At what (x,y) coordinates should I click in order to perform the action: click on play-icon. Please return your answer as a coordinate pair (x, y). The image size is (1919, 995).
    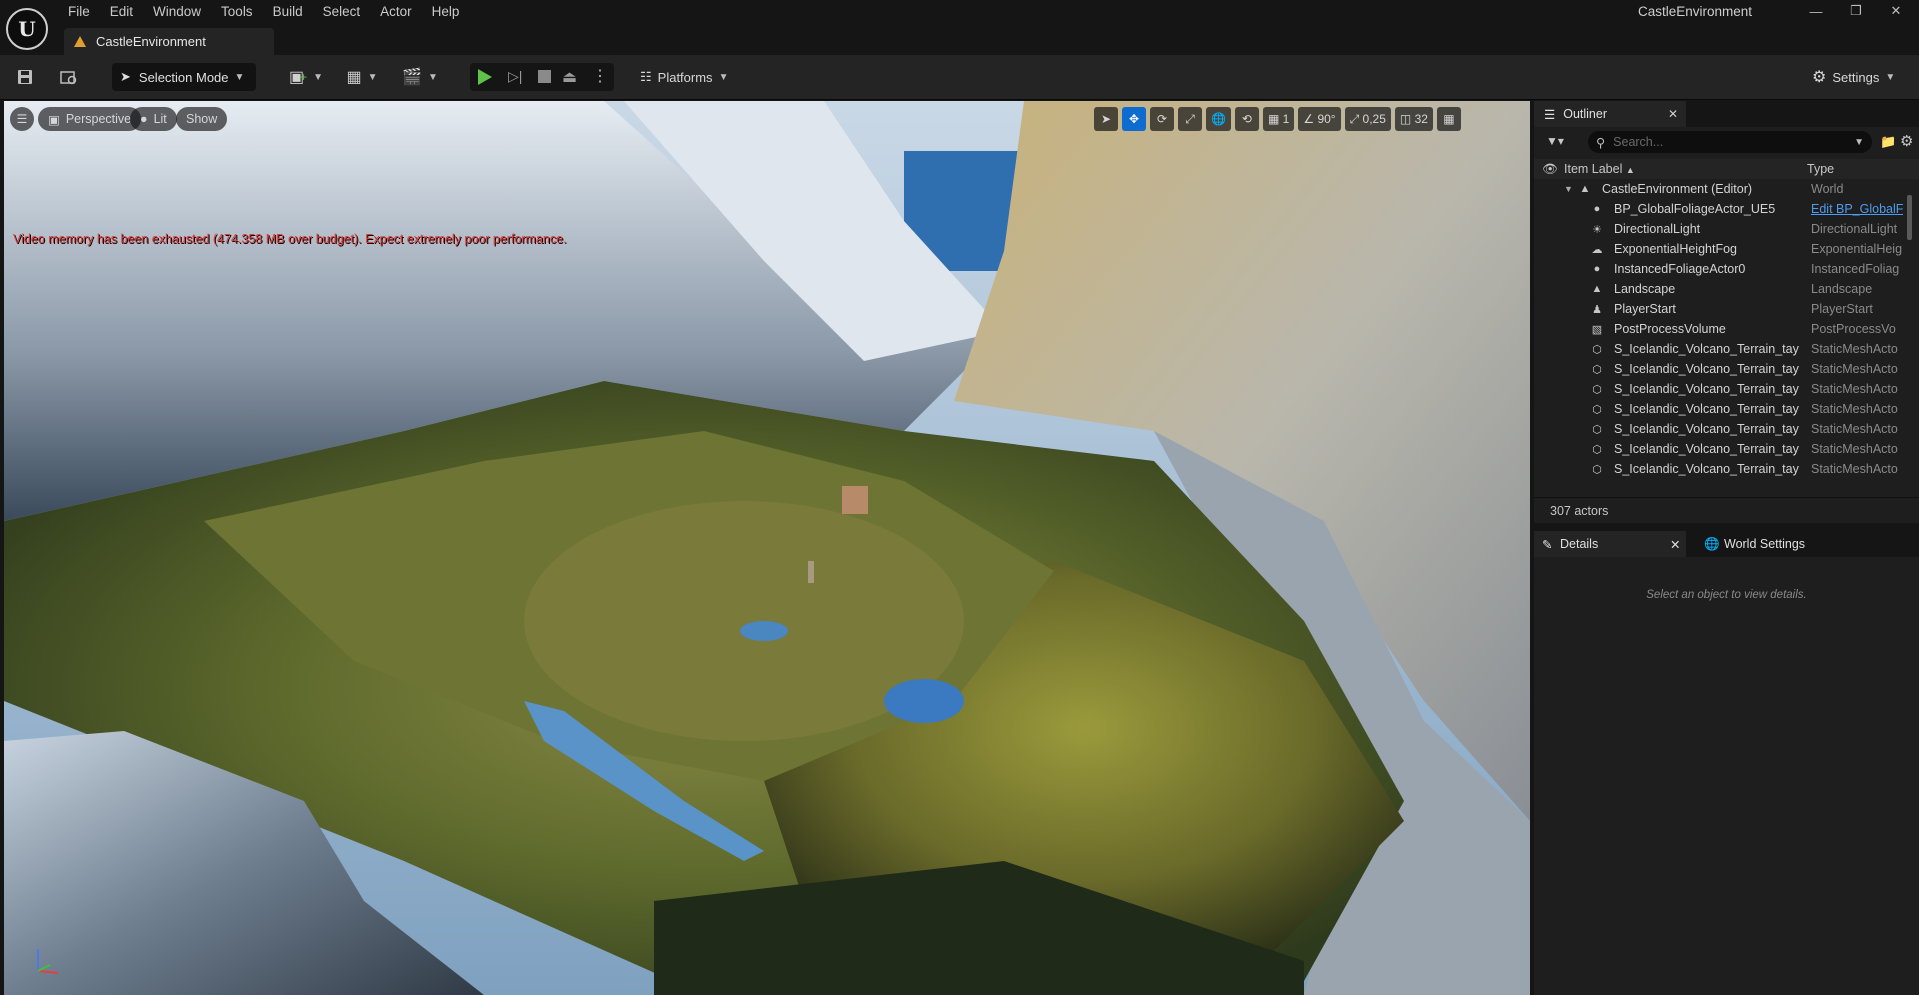
    Looking at the image, I should click on (485, 77).